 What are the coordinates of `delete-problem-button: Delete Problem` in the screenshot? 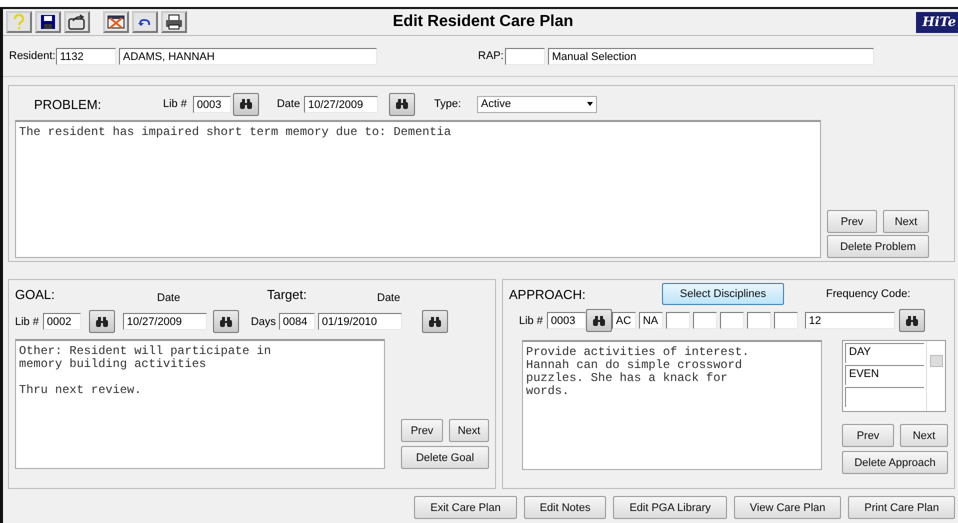 It's located at (878, 246).